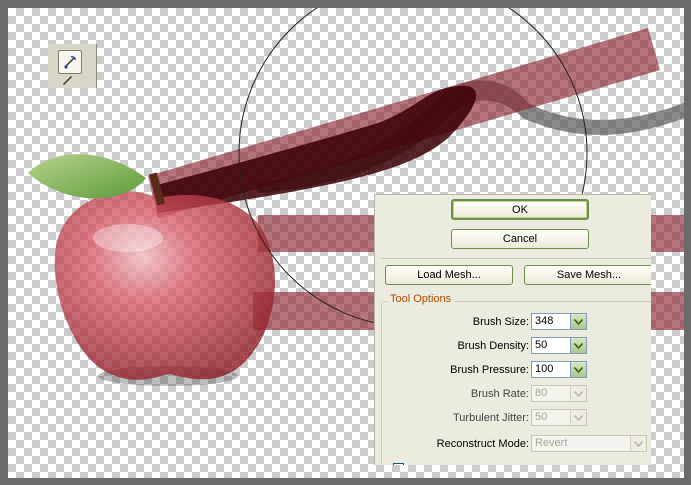 The width and height of the screenshot is (691, 485). Describe the element at coordinates (551, 443) in the screenshot. I see `reconstruct-mode-value: Revert` at that location.